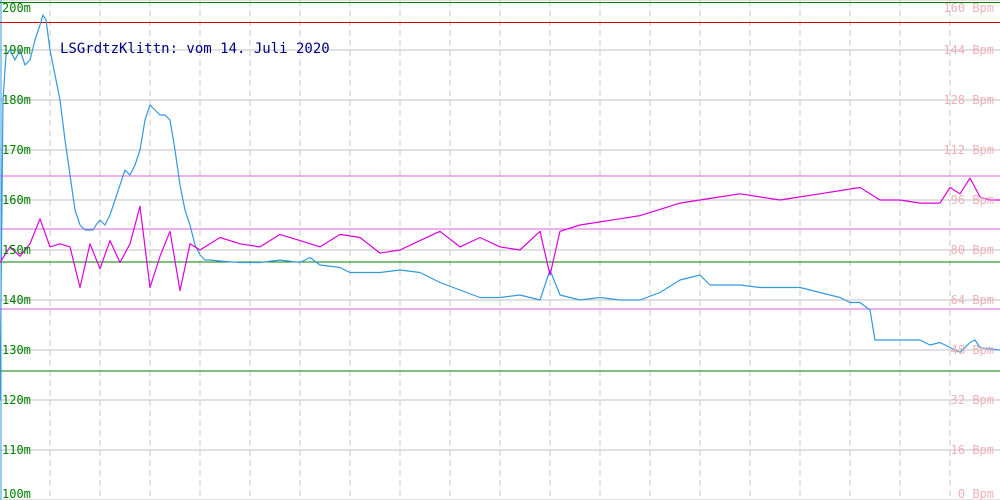  What do you see at coordinates (972, 400) in the screenshot?
I see `right-tick-label: 32 Bpm` at bounding box center [972, 400].